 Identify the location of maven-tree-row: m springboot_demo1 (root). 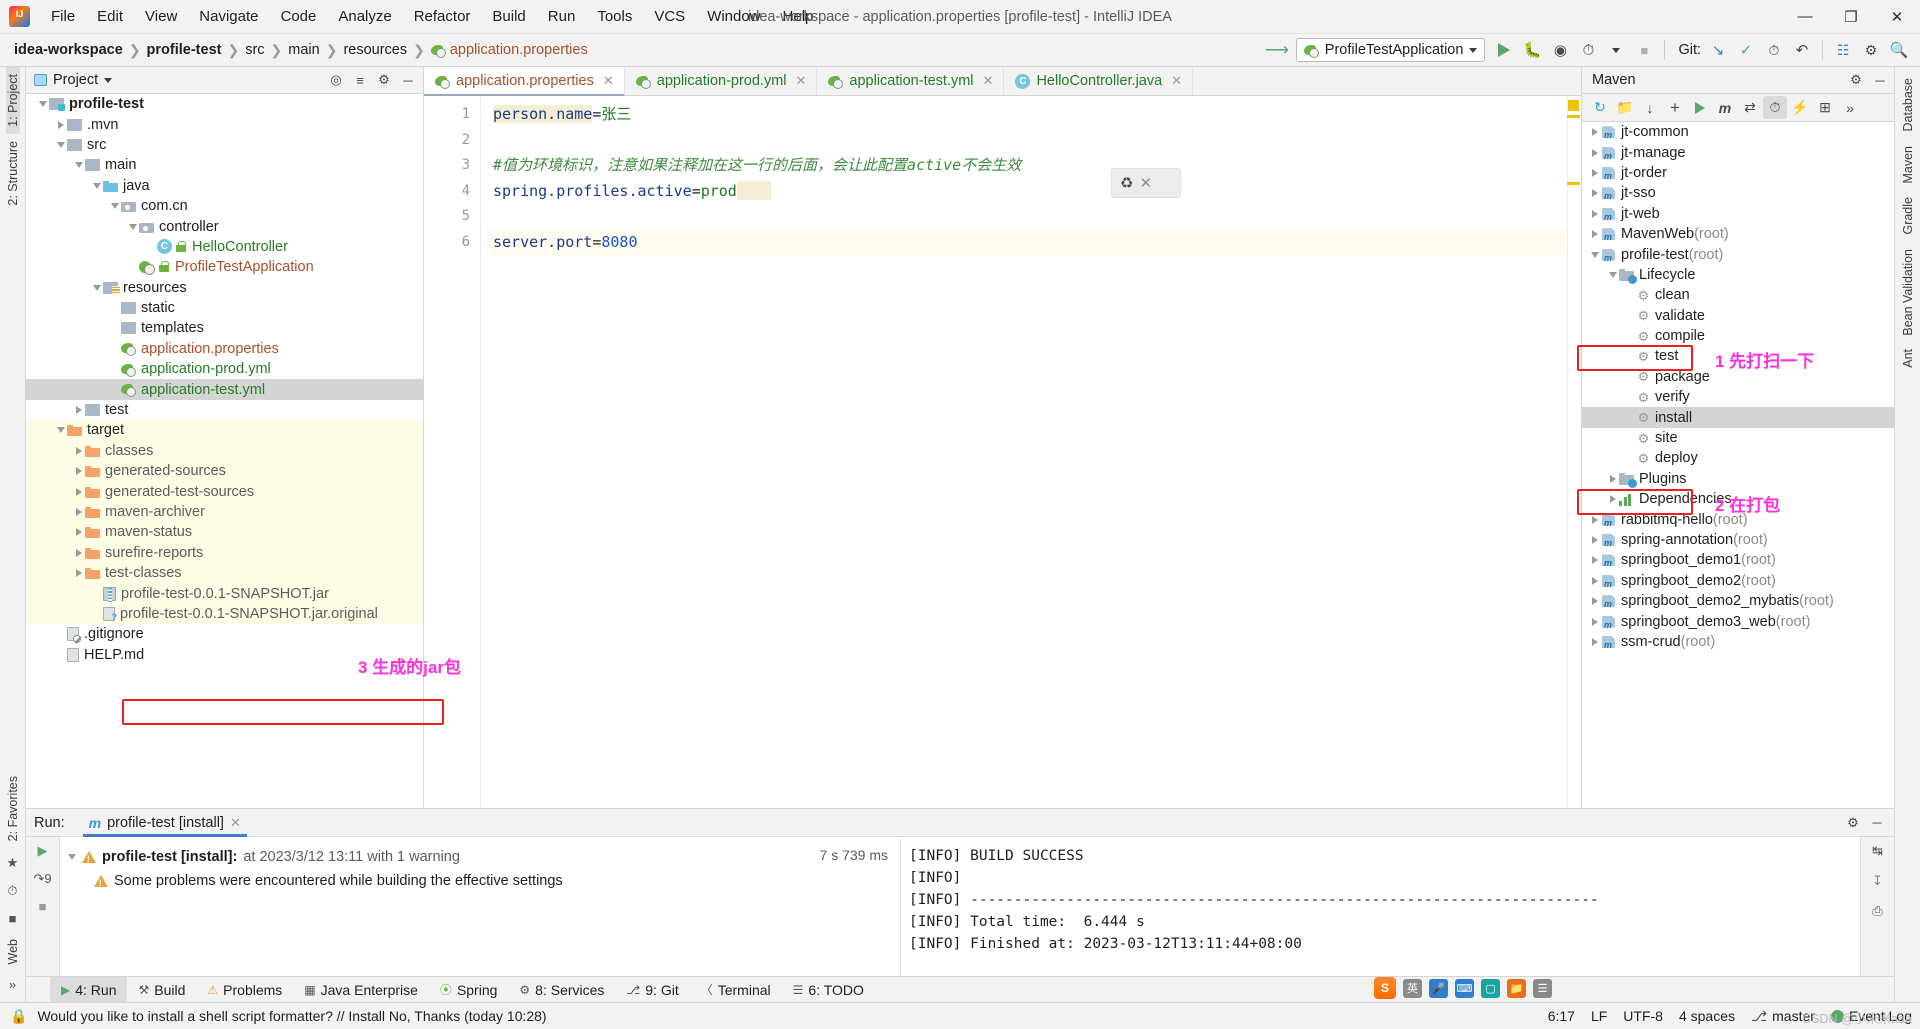
(1738, 560).